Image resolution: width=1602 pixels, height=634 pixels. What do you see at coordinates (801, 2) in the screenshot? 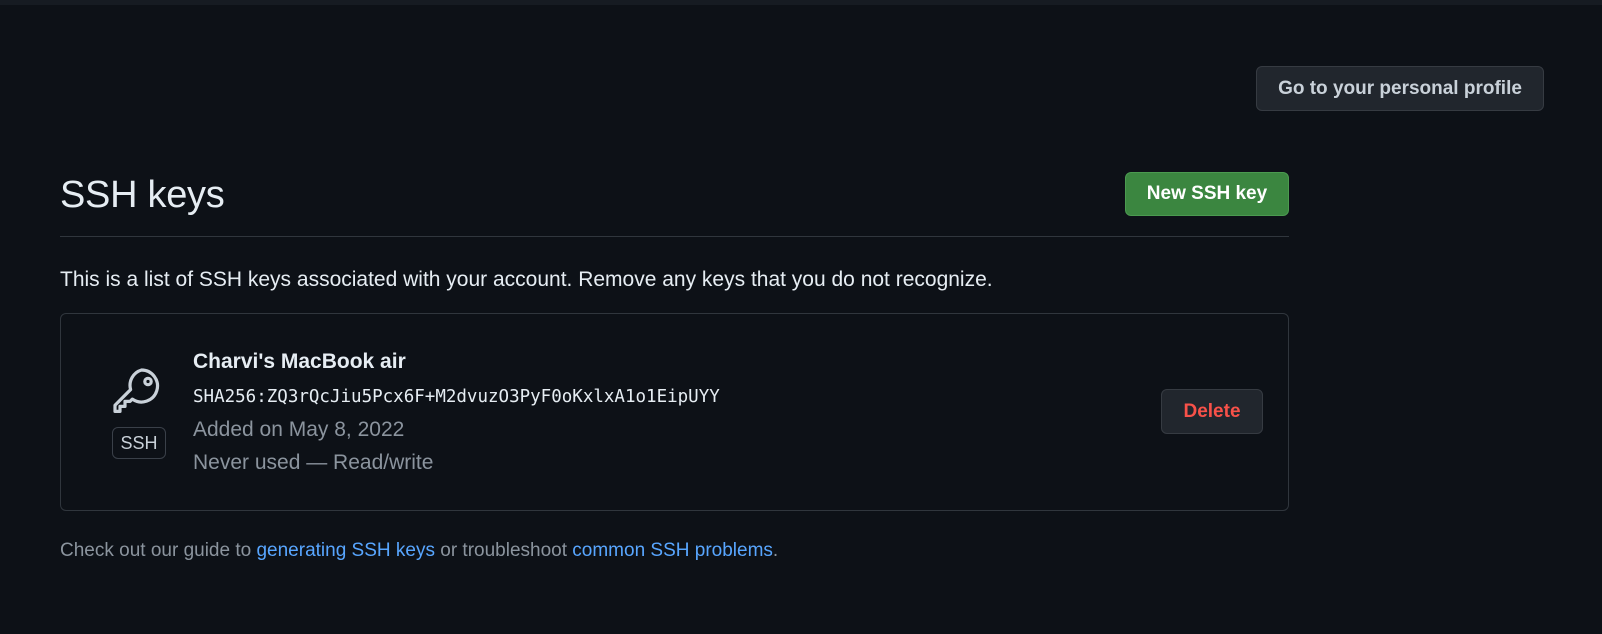
I see `top-bar` at bounding box center [801, 2].